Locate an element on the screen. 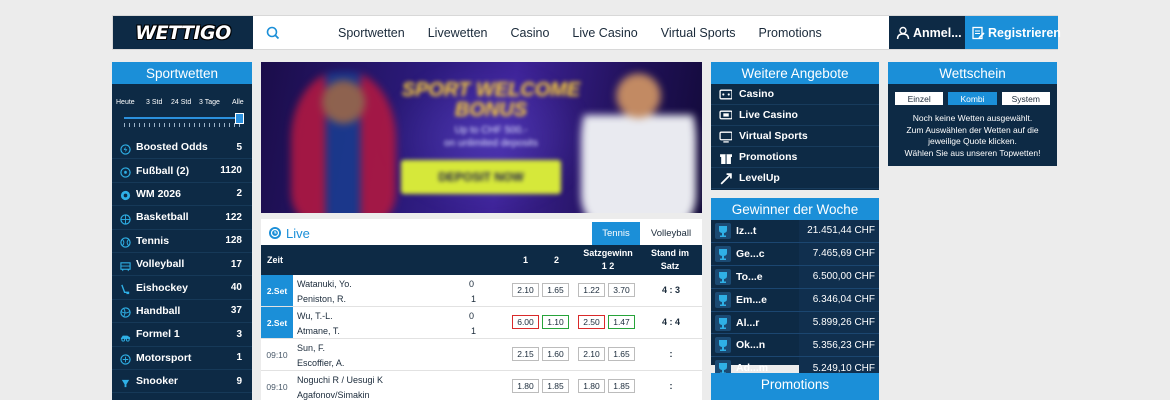  winner-amount: 6.346,04 CHF is located at coordinates (839, 299).